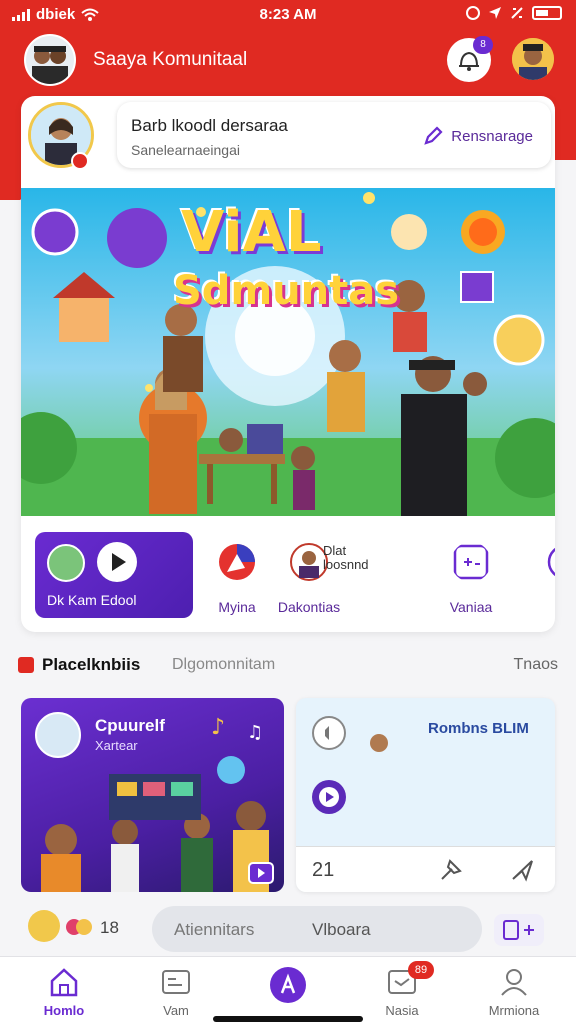 This screenshot has height=1024, width=576. I want to click on battery-icon, so click(547, 13).